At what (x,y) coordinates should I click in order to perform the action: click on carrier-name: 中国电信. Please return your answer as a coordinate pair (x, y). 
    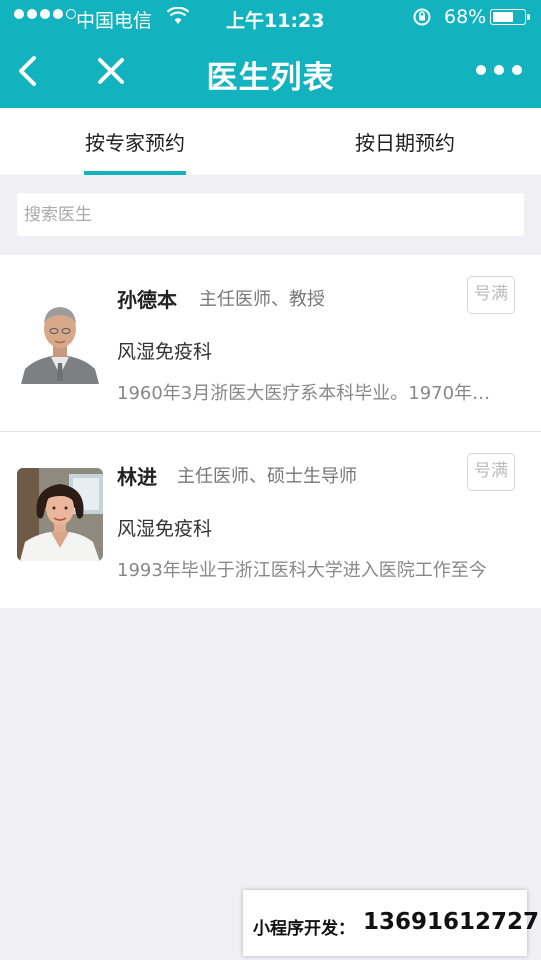
    Looking at the image, I should click on (114, 21).